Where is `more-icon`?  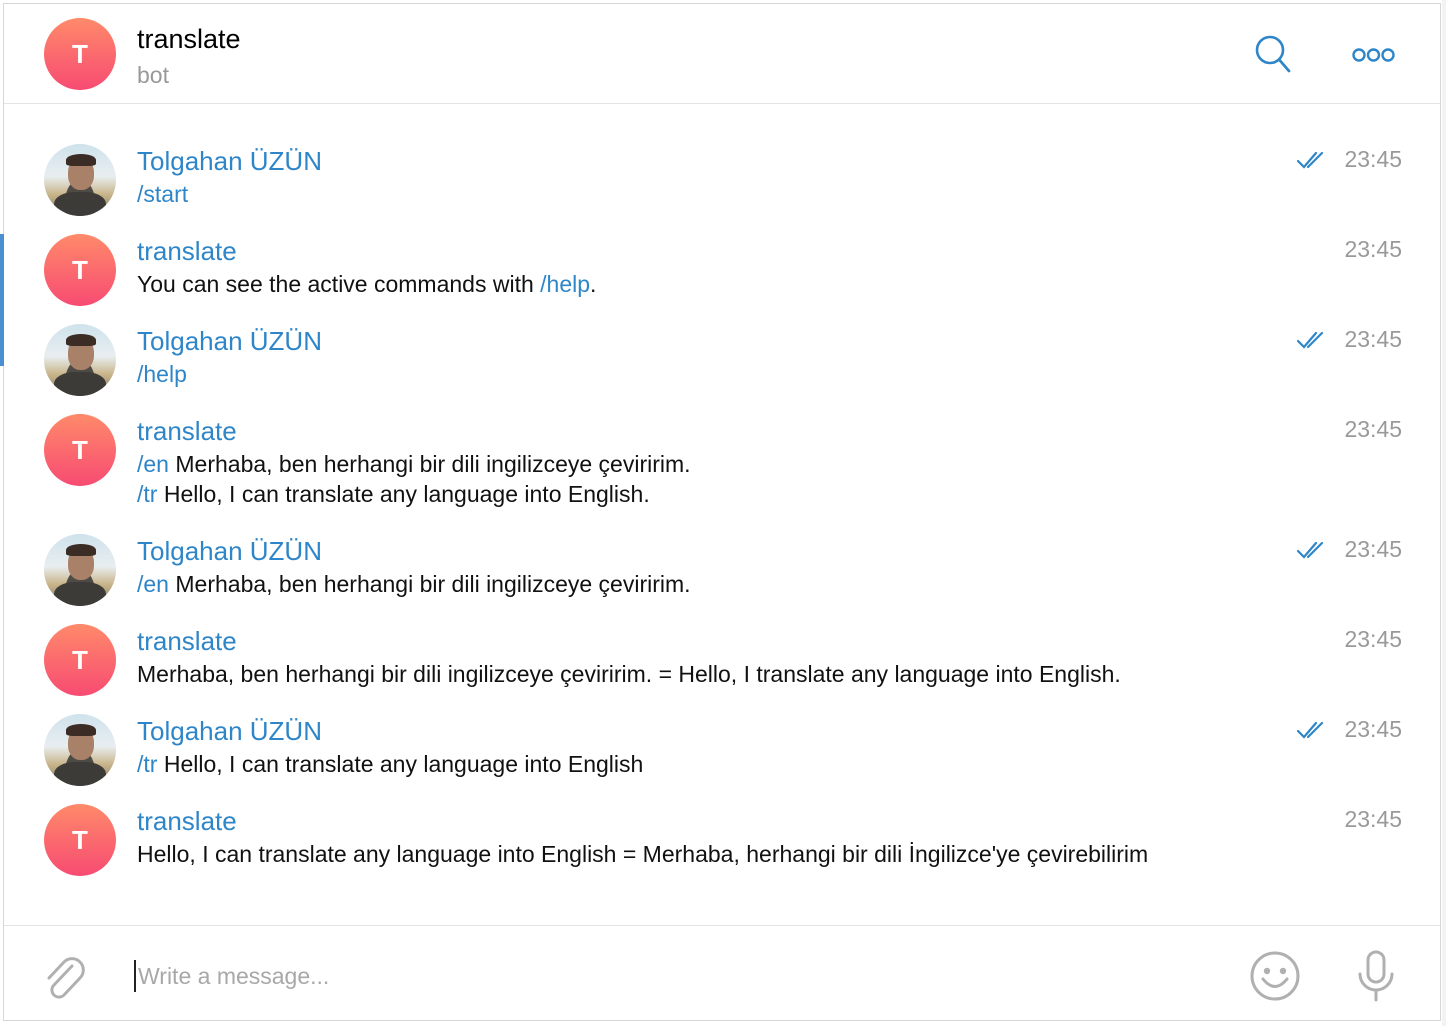
more-icon is located at coordinates (1374, 57).